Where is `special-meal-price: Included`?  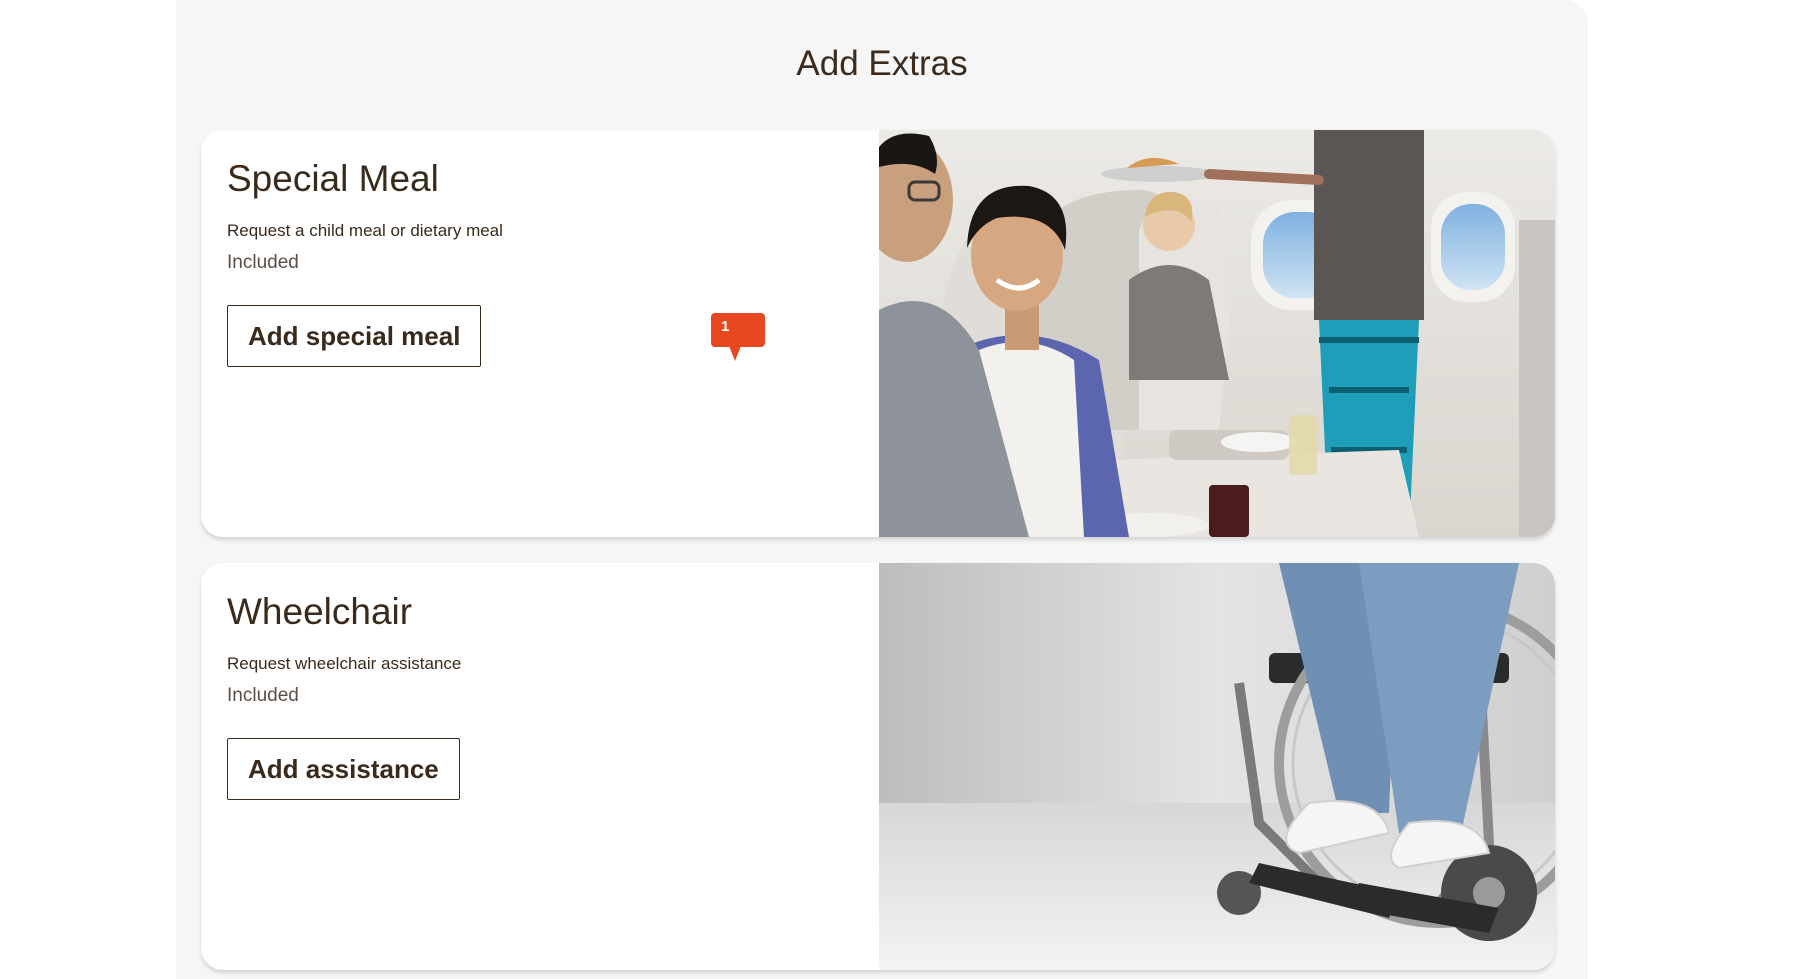
special-meal-price: Included is located at coordinates (263, 262).